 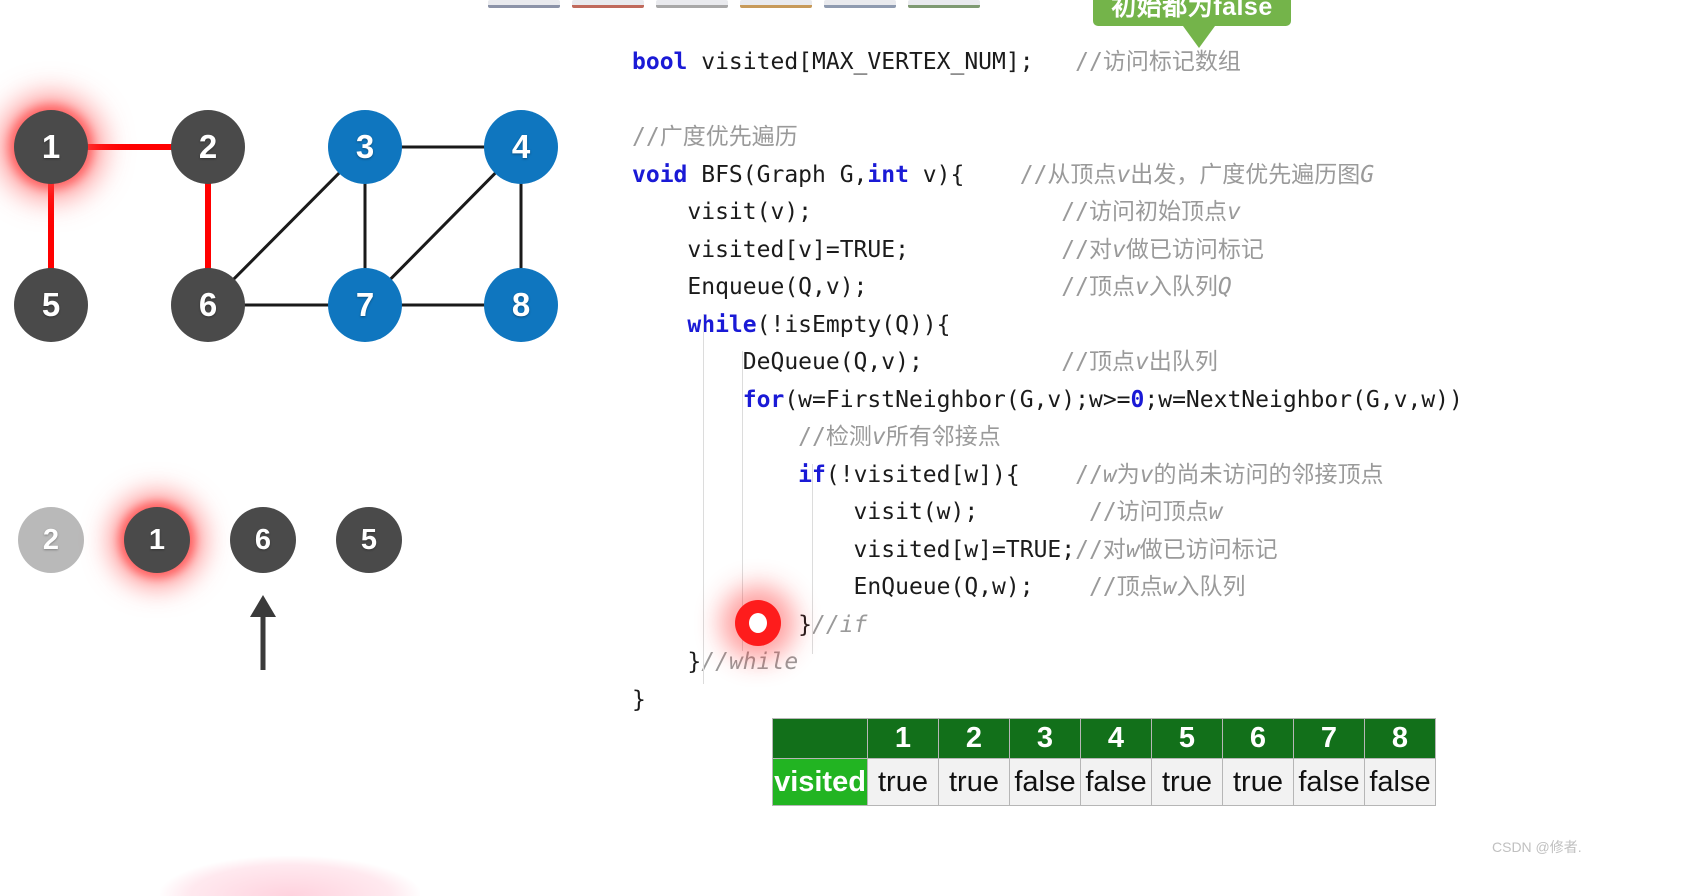 What do you see at coordinates (1116, 738) in the screenshot?
I see `table-header-4: 4` at bounding box center [1116, 738].